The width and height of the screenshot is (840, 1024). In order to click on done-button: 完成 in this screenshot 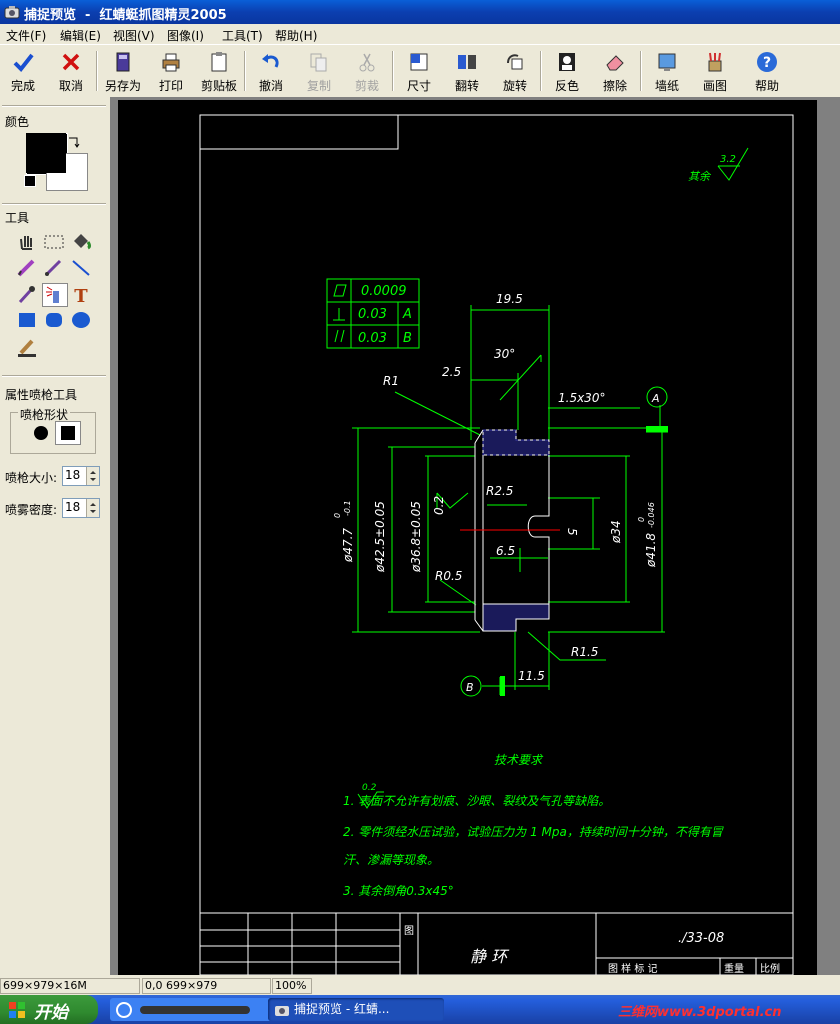, I will do `click(23, 71)`.